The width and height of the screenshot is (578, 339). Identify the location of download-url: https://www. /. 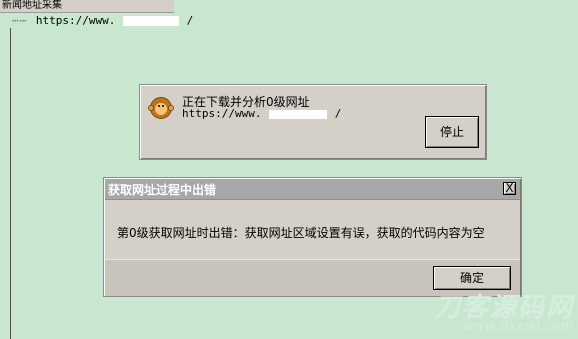
(261, 113).